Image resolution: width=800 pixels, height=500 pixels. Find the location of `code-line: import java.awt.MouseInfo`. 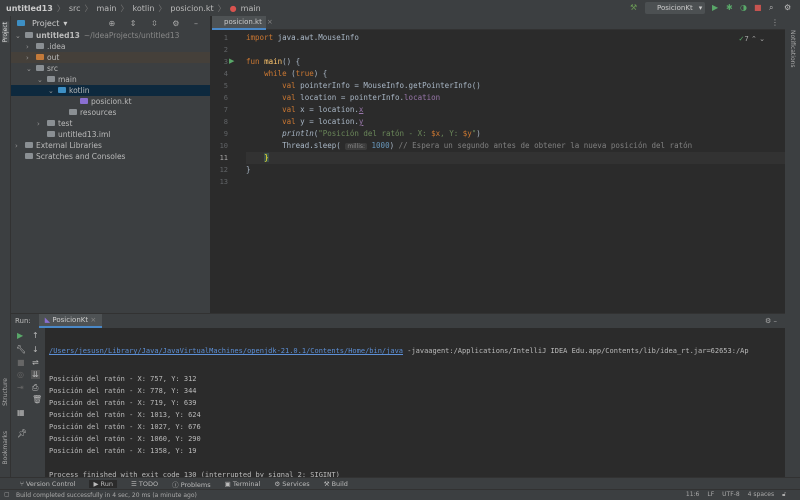

code-line: import java.awt.MouseInfo is located at coordinates (302, 37).